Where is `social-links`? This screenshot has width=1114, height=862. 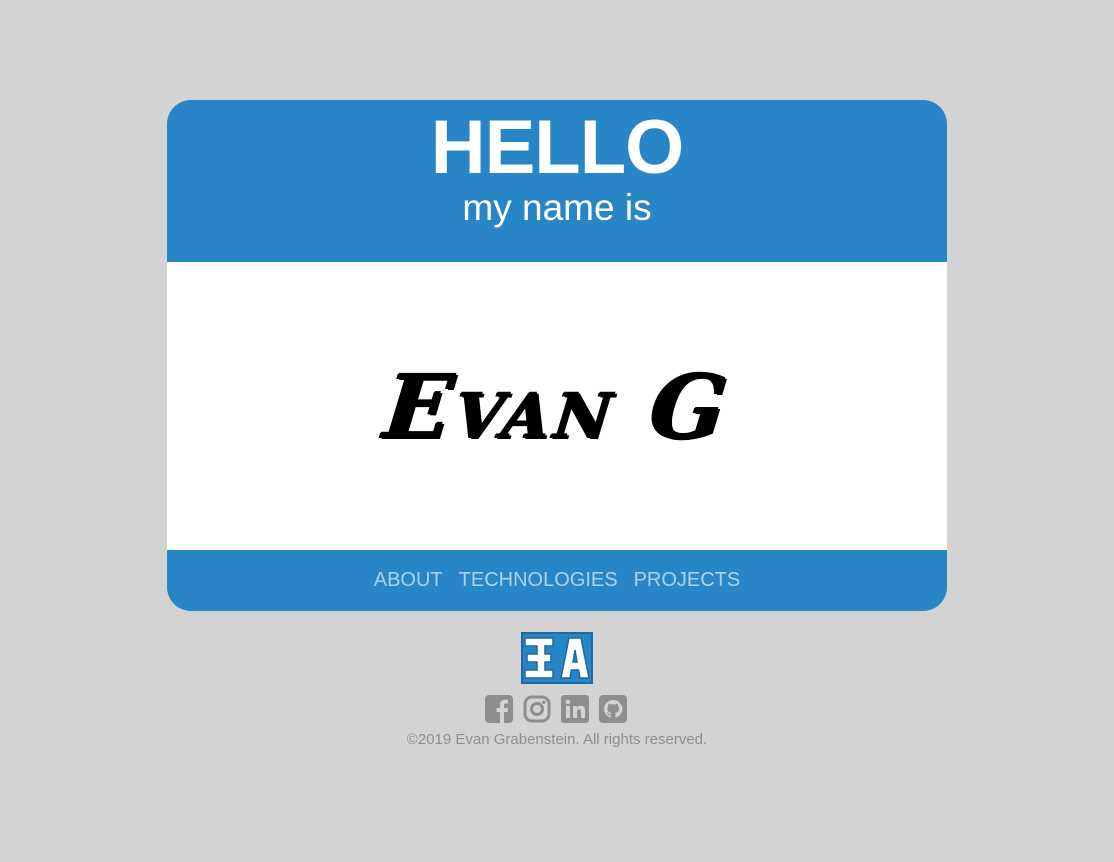 social-links is located at coordinates (556, 709).